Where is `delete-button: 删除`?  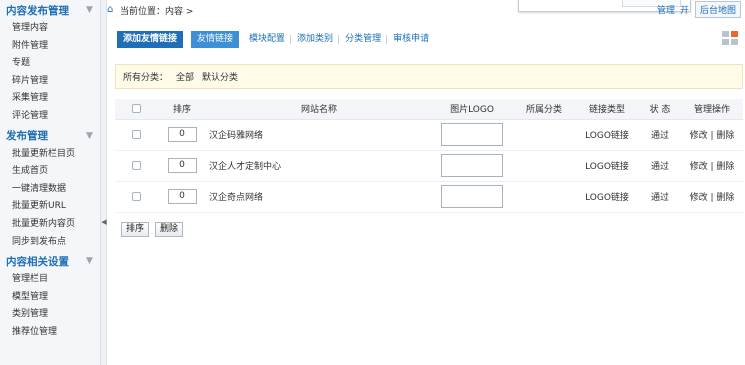
delete-button: 删除 is located at coordinates (169, 229).